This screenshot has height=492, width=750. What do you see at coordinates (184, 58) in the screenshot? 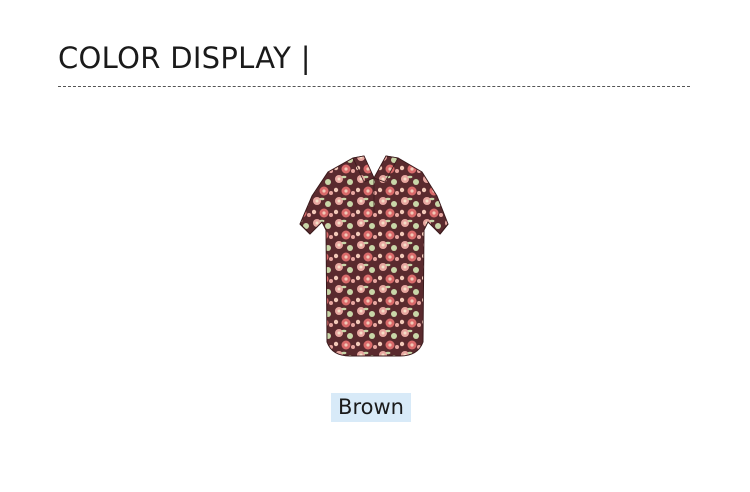
I see `section-title: COLOR DISPLAY |` at bounding box center [184, 58].